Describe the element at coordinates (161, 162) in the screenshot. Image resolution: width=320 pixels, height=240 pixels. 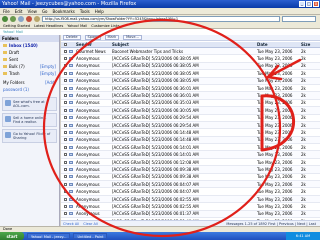
I see `row-subject: [ACCeSS GRanTeD] 5/23/2006 06:12:08 AM` at that location.